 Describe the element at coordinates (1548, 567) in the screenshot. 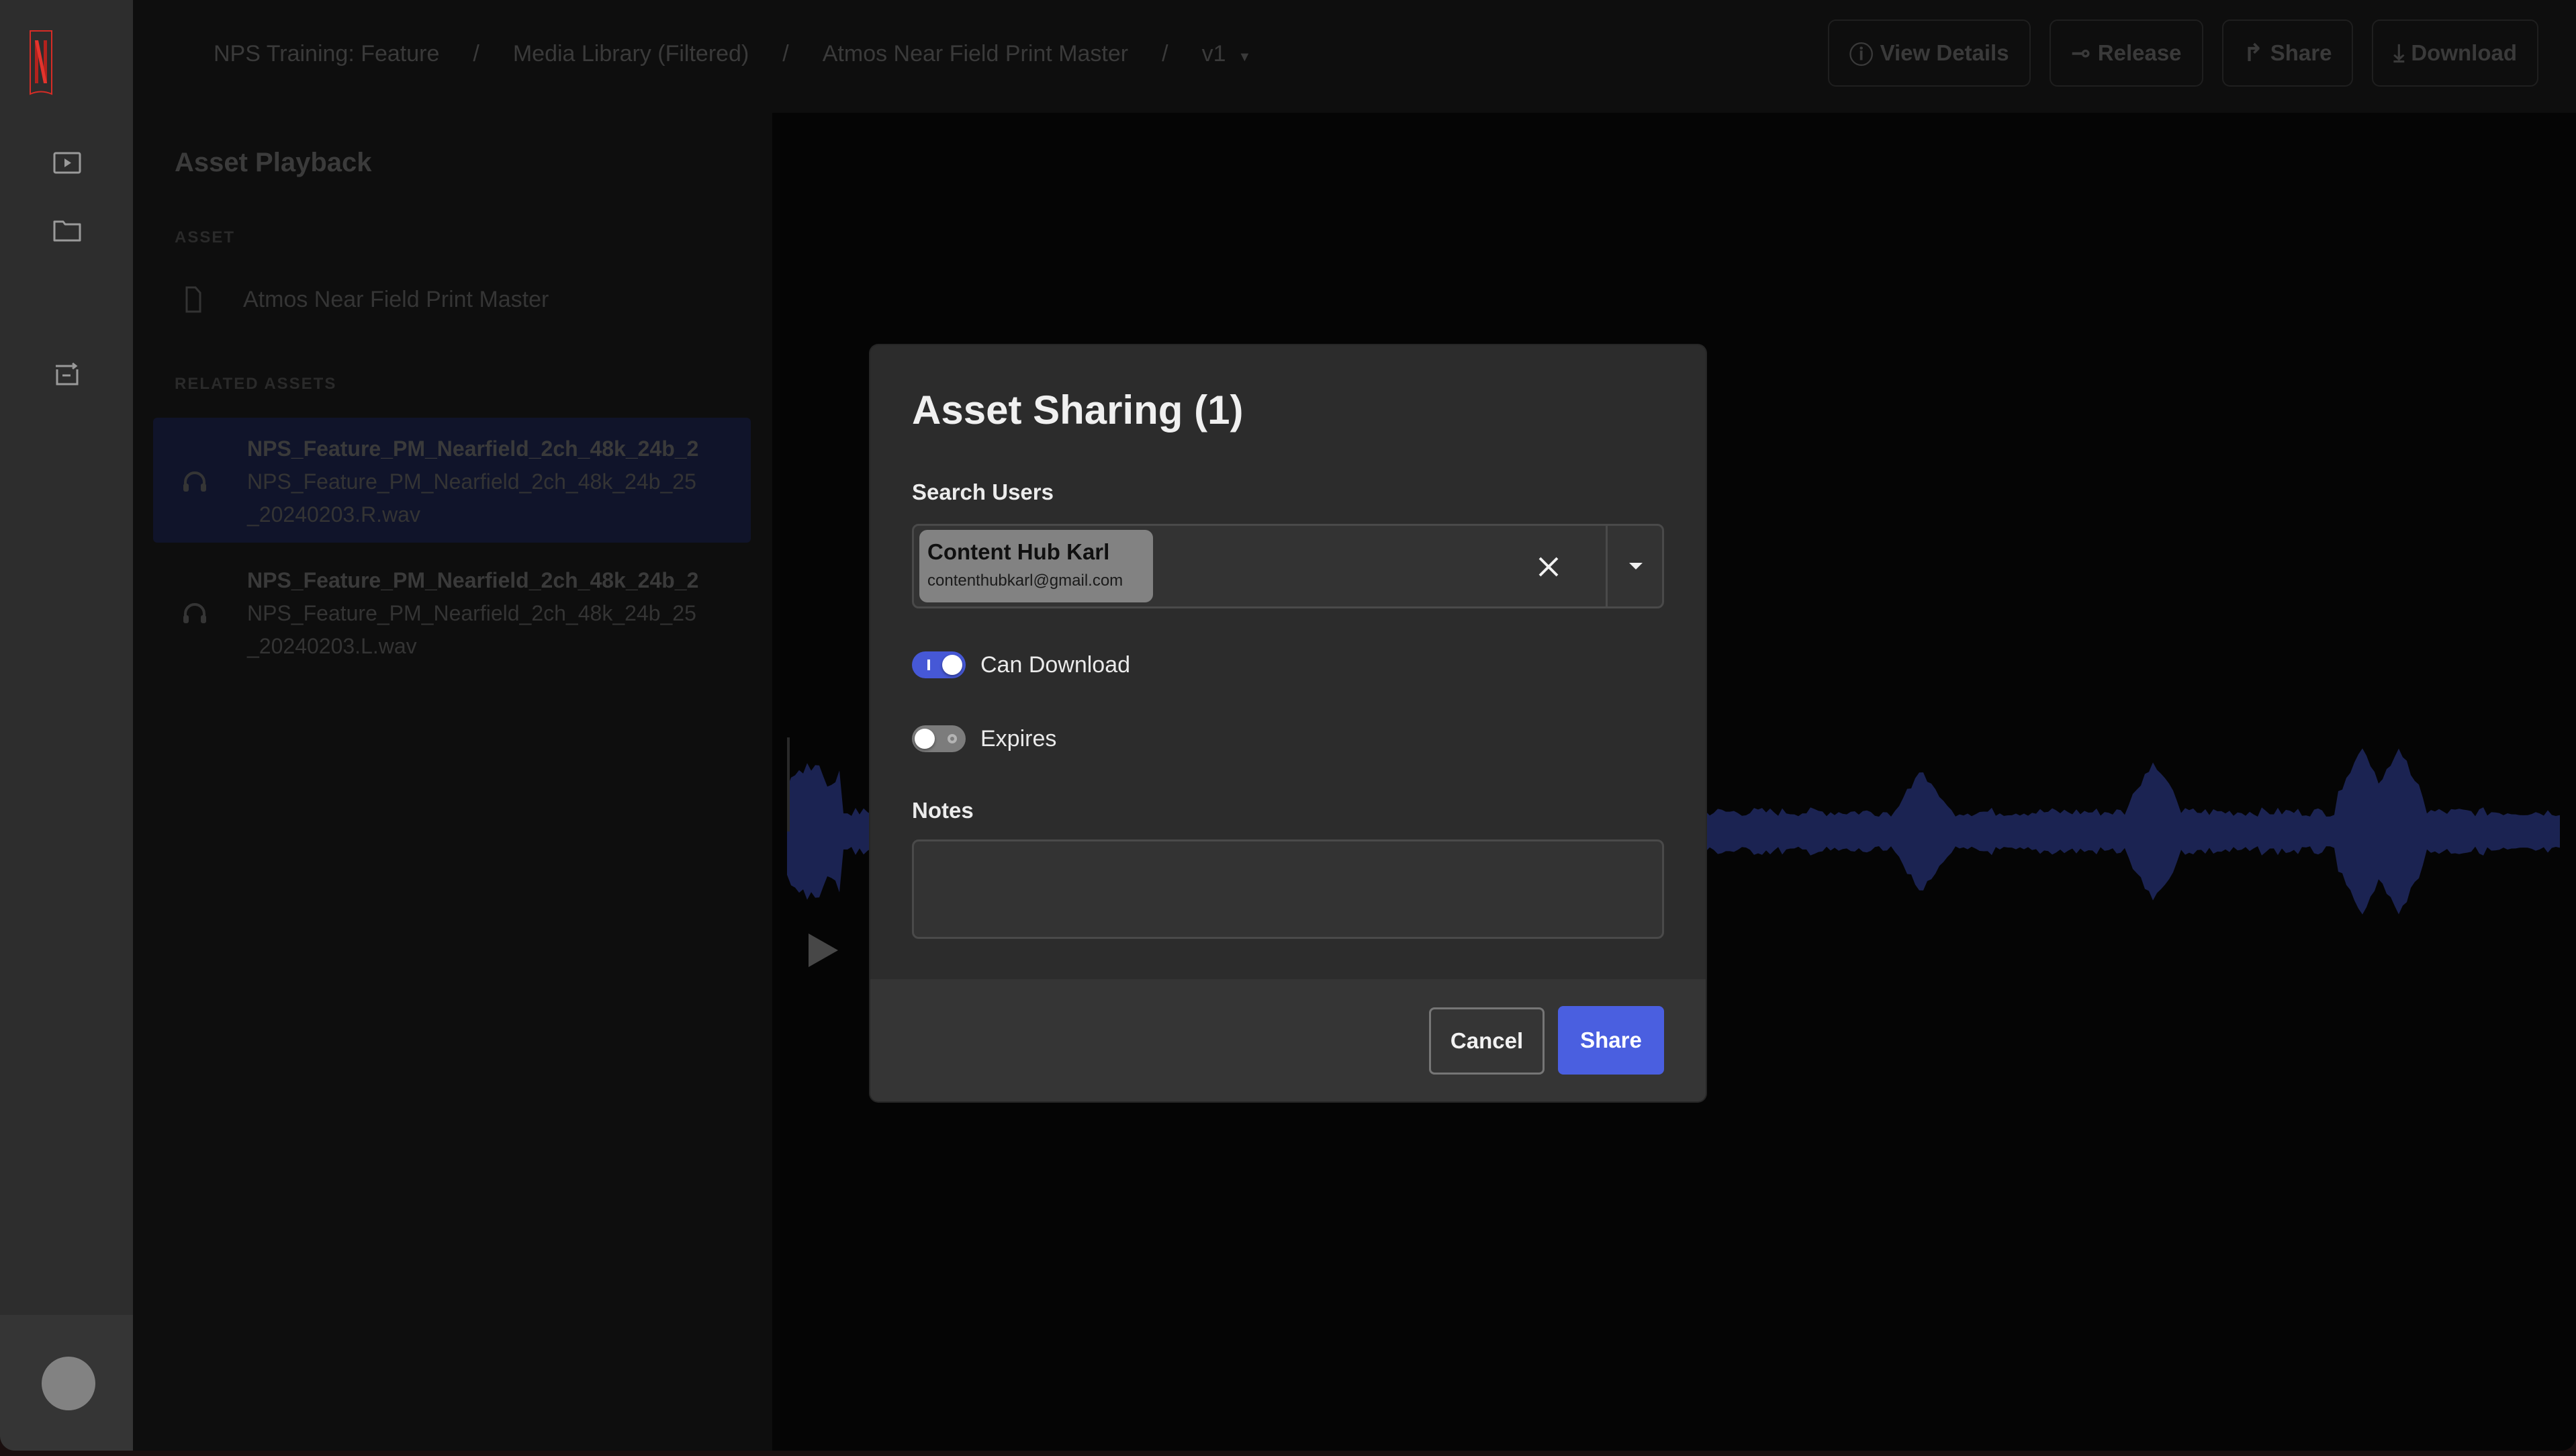

I see `clear-selection-icon` at that location.